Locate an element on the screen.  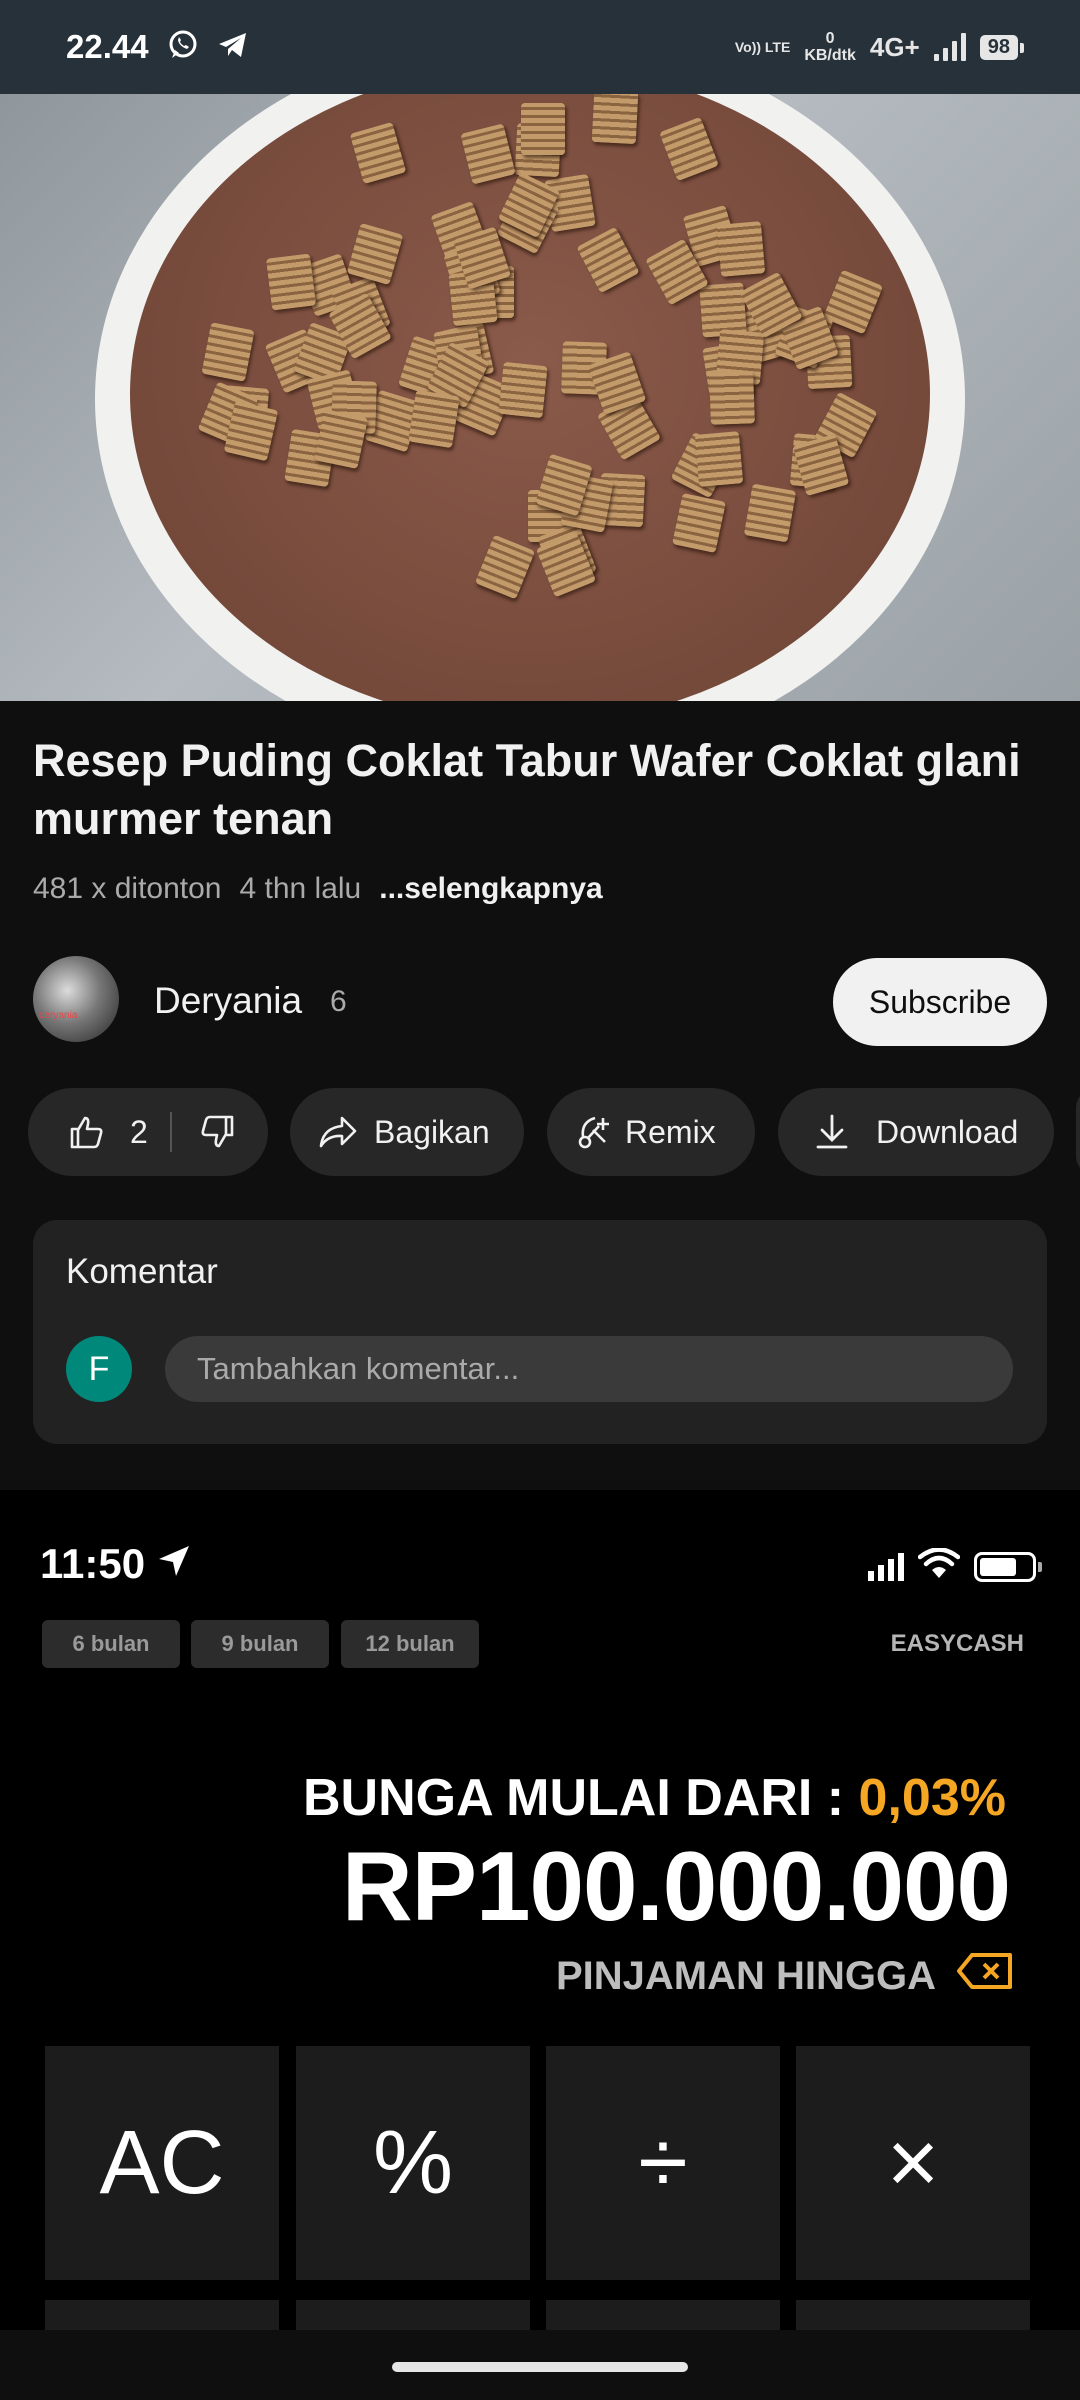
ad-loan-label-row: PINJAMAN HINGGA is located at coordinates (785, 1976).